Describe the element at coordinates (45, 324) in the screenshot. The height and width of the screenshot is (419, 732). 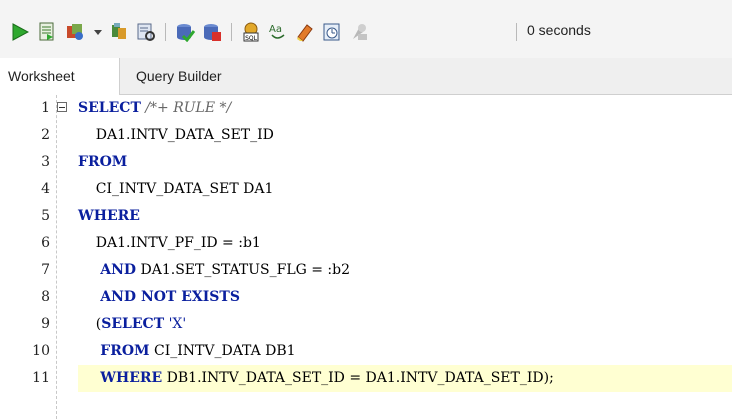
I see `line-number: 9` at that location.